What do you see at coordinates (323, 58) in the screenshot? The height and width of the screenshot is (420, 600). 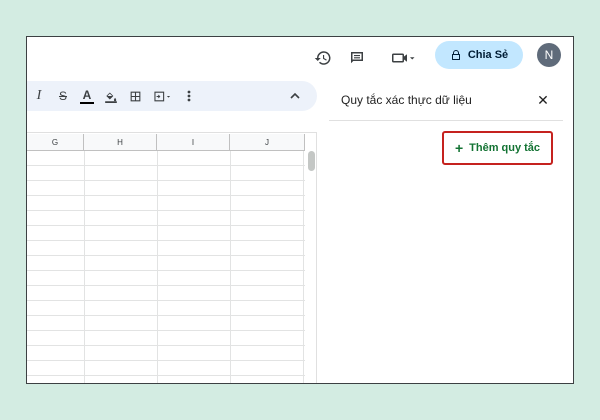 I see `history-icon` at bounding box center [323, 58].